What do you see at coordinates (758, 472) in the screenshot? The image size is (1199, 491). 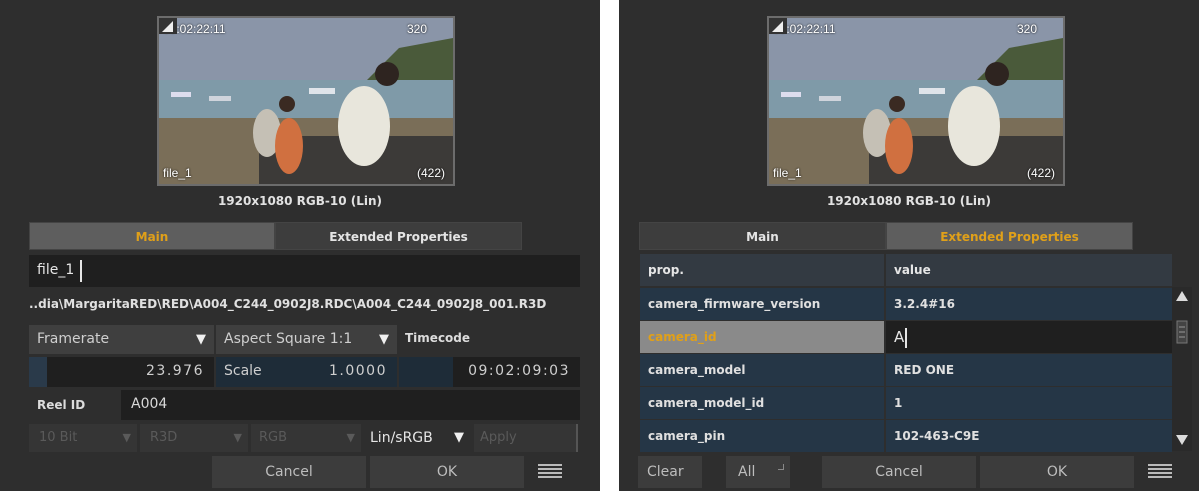 I see `all-button: All` at bounding box center [758, 472].